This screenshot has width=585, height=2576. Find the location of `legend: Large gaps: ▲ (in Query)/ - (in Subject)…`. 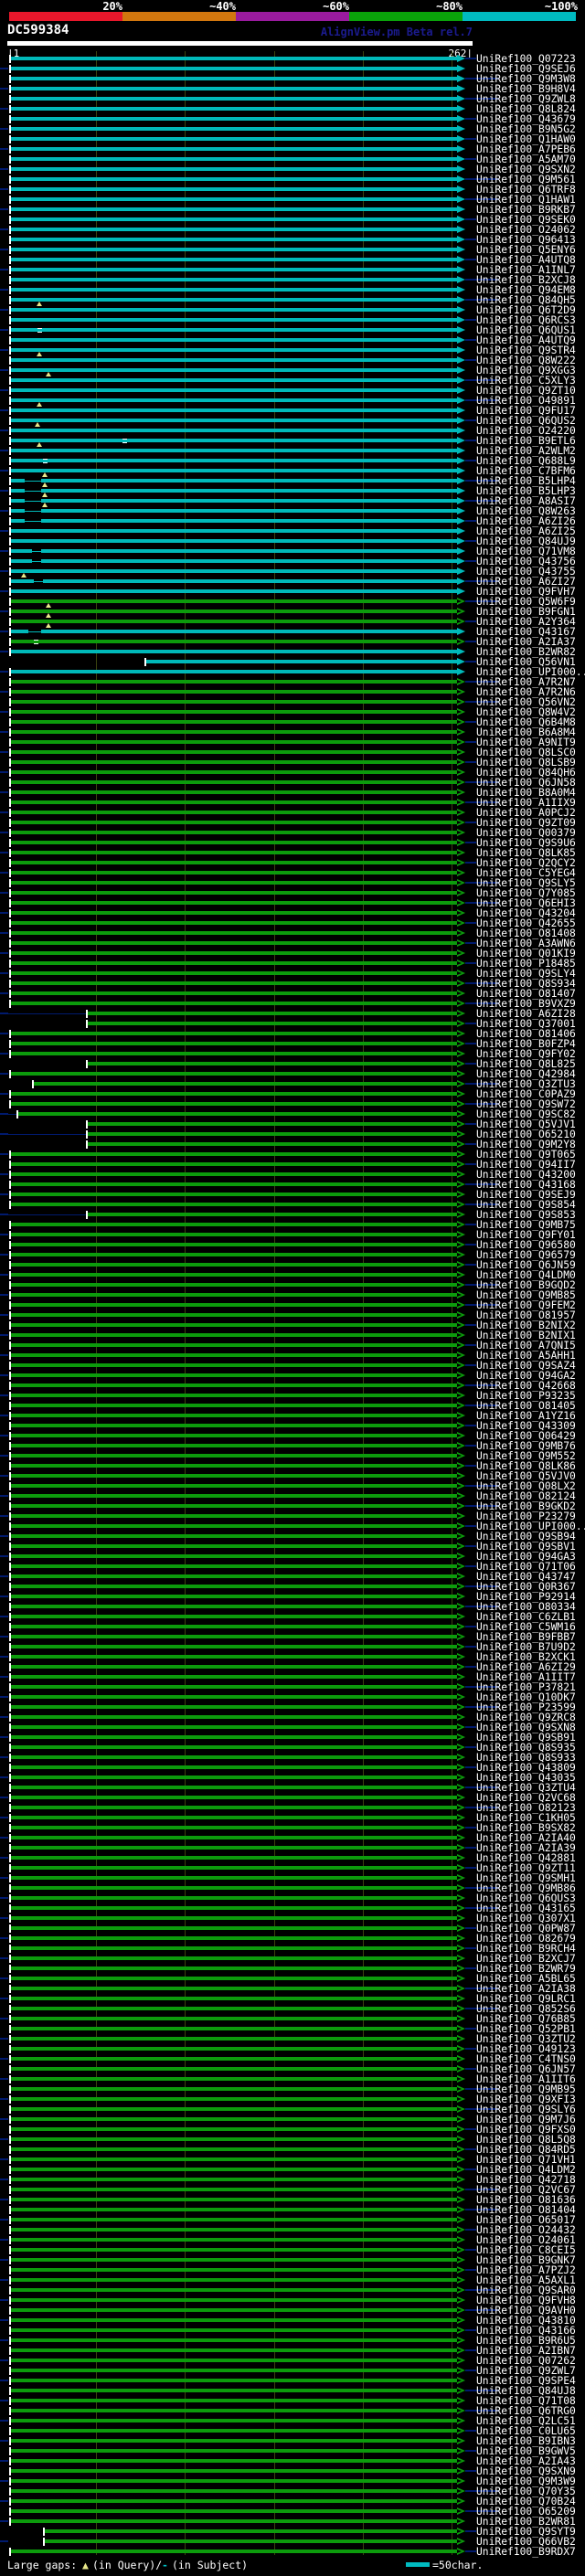

legend: Large gaps: ▲ (in Query)/ - (in Subject)… is located at coordinates (293, 2564).